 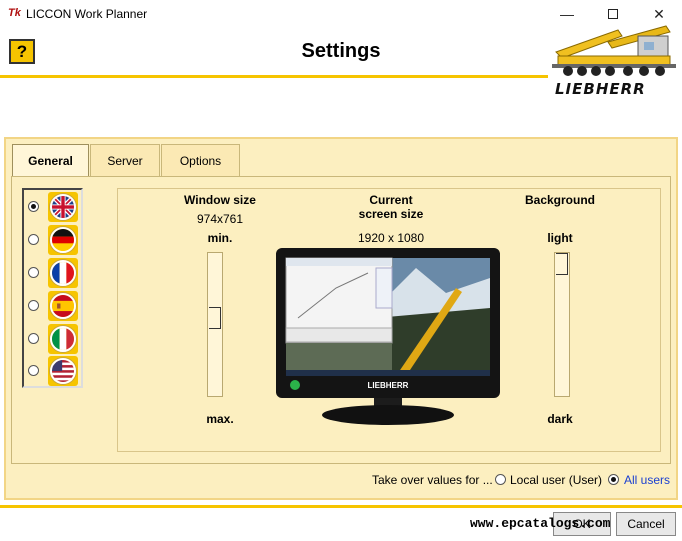 What do you see at coordinates (220, 238) in the screenshot?
I see `window-size-min-label: min.` at bounding box center [220, 238].